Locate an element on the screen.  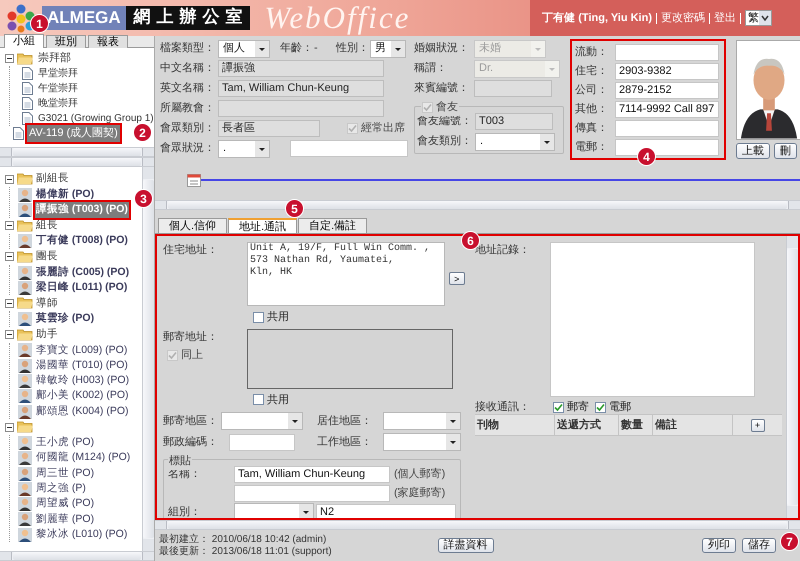
field-label: 組別： is located at coordinates (185, 511).